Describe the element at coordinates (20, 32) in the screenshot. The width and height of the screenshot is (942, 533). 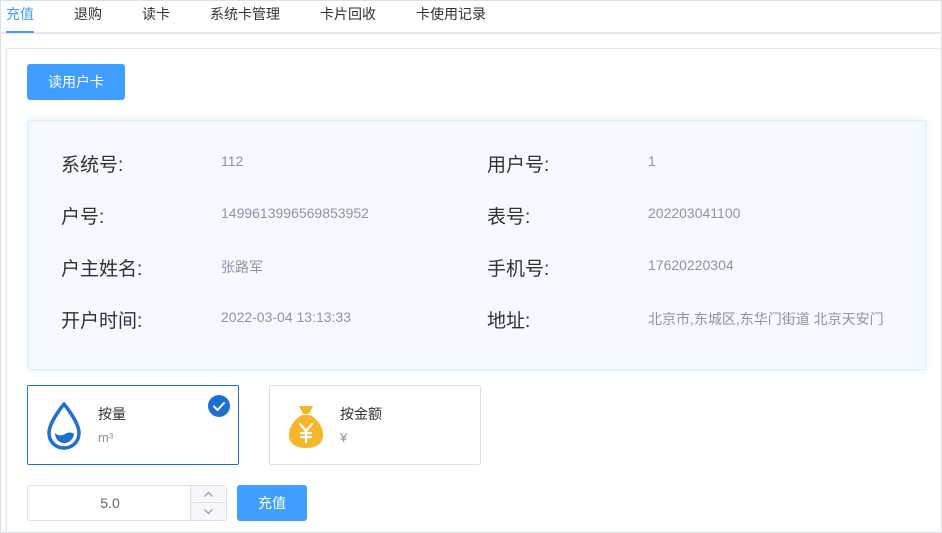
I see `active-tab-indicator` at that location.